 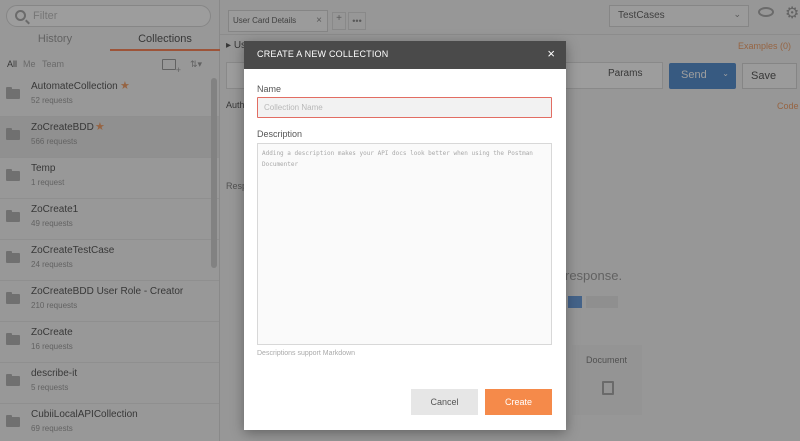 I want to click on collection-name-input, so click(x=404, y=107).